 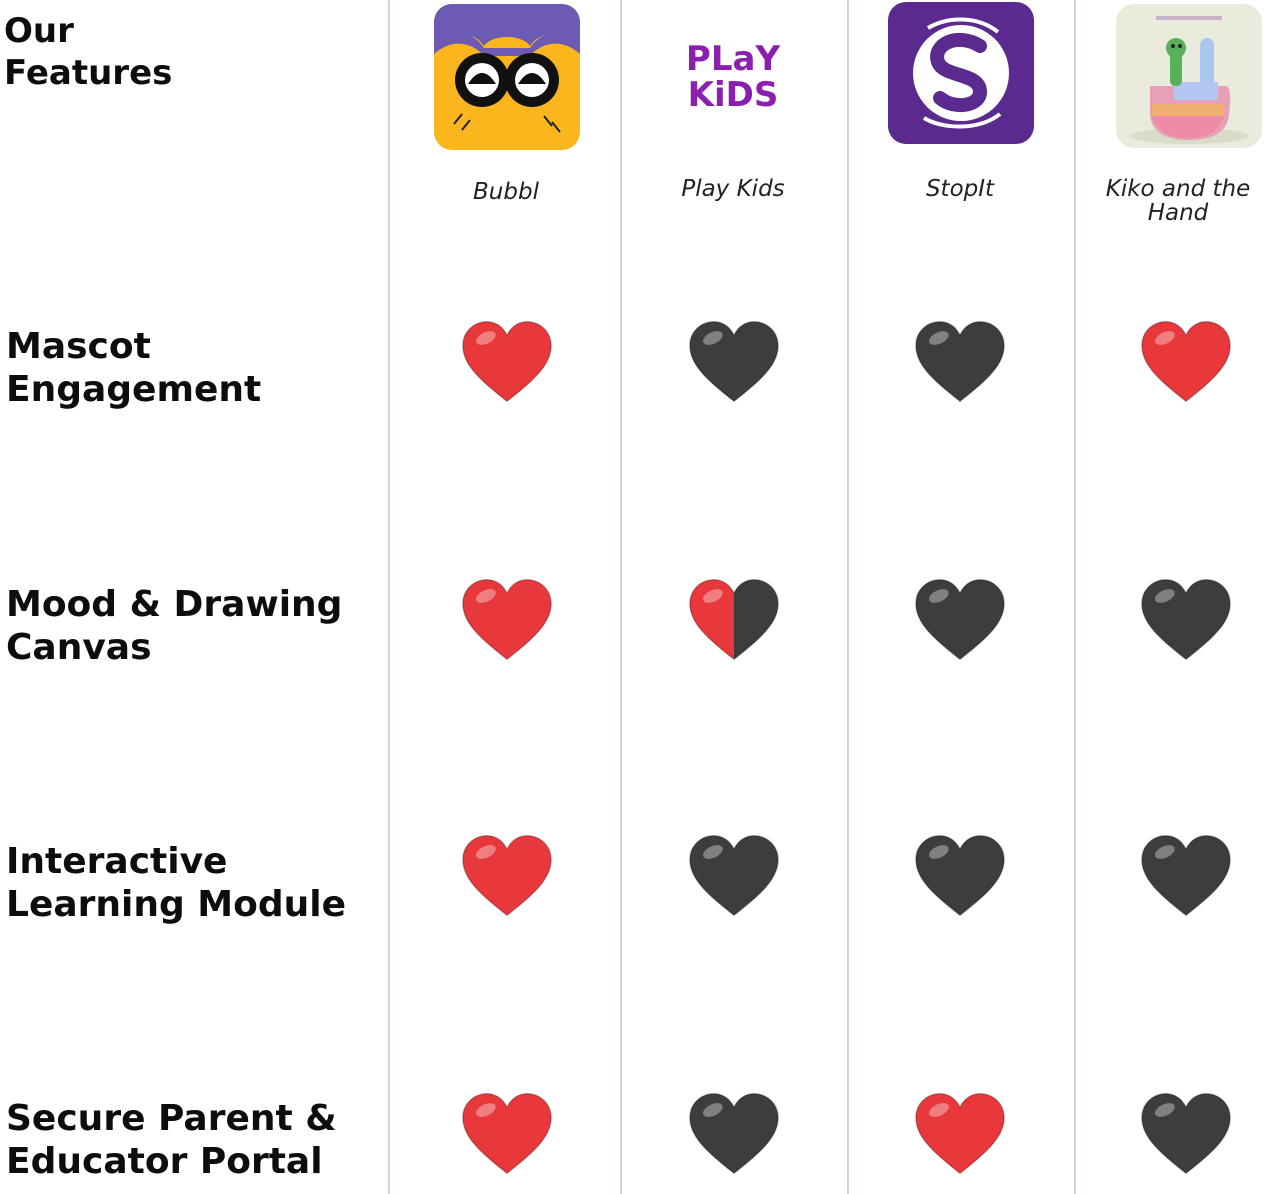 I want to click on stopit-logo-icon, so click(x=961, y=73).